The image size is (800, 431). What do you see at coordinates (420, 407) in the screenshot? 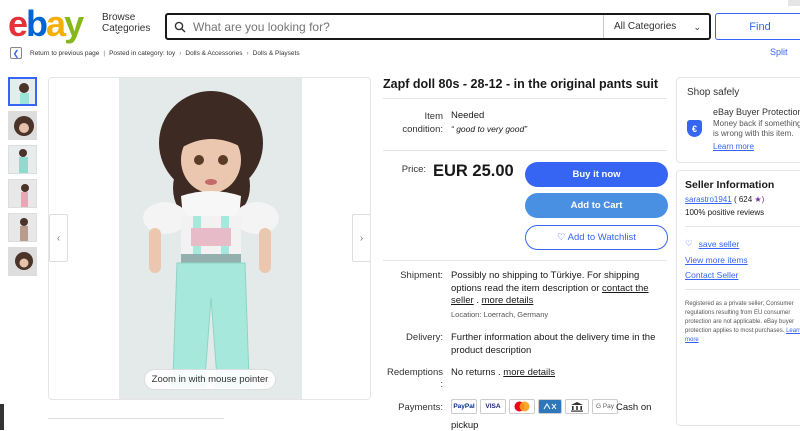
I see `payments-label: Payments:` at bounding box center [420, 407].